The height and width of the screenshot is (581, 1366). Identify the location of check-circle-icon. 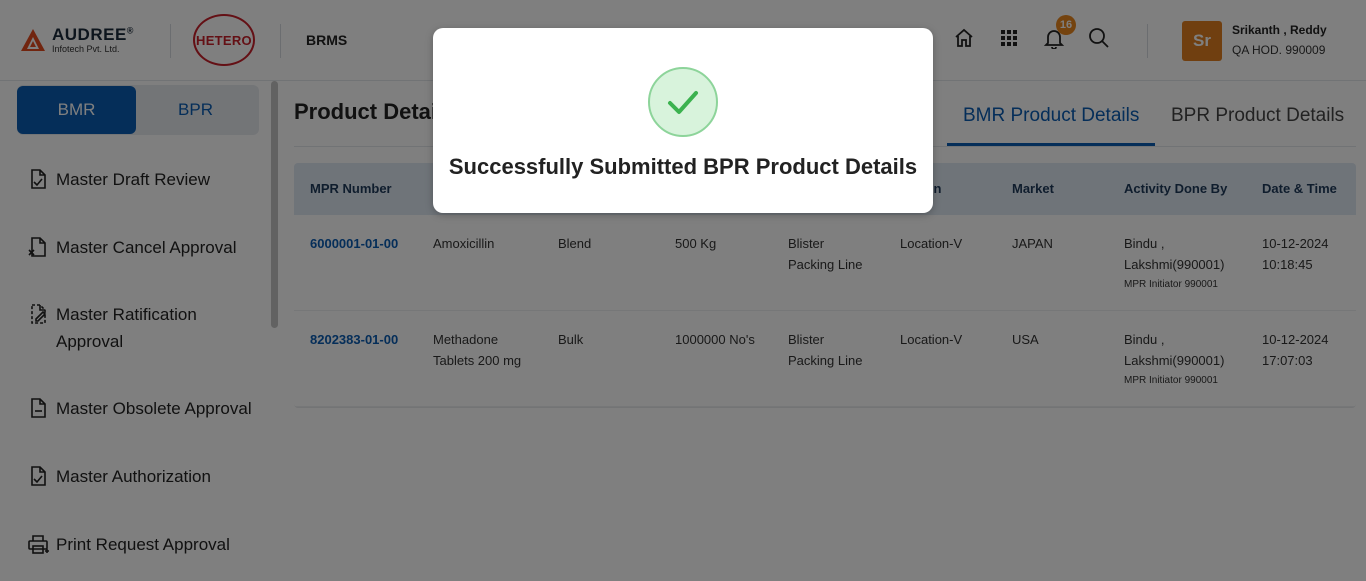
(683, 102).